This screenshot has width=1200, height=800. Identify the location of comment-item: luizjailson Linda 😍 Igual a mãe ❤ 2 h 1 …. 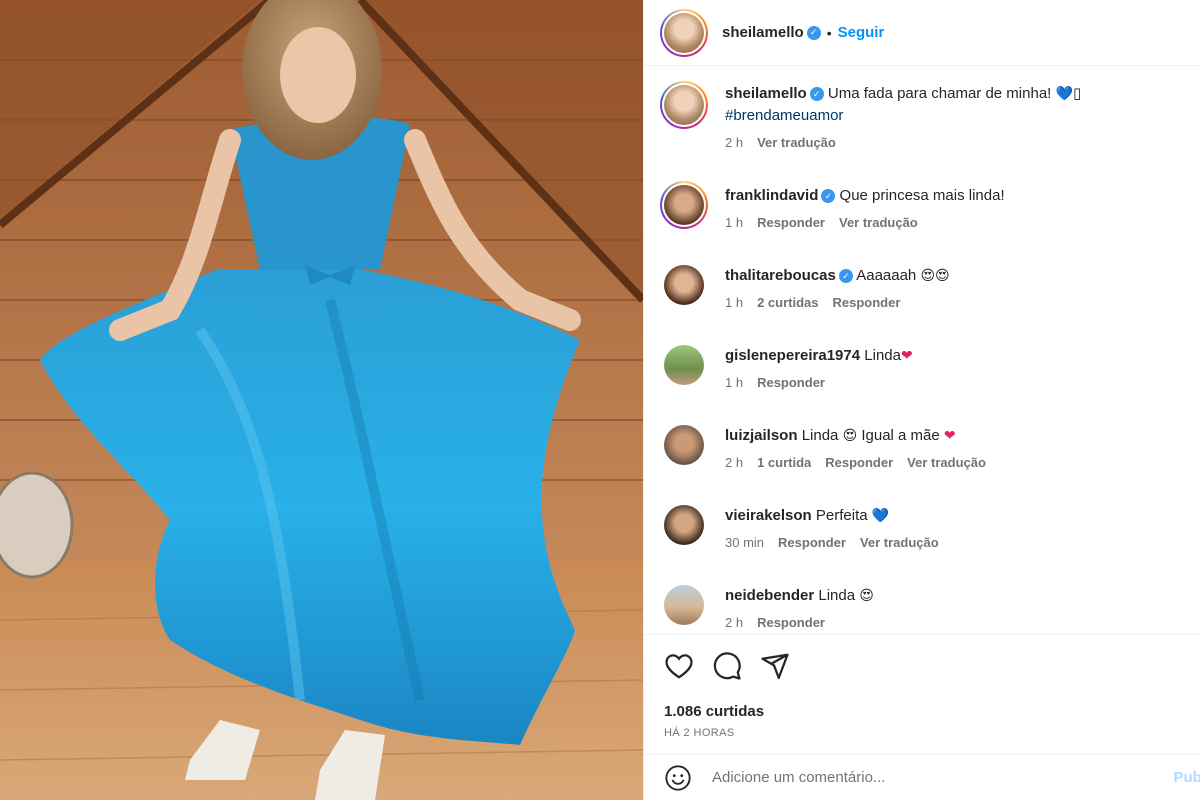
(922, 445).